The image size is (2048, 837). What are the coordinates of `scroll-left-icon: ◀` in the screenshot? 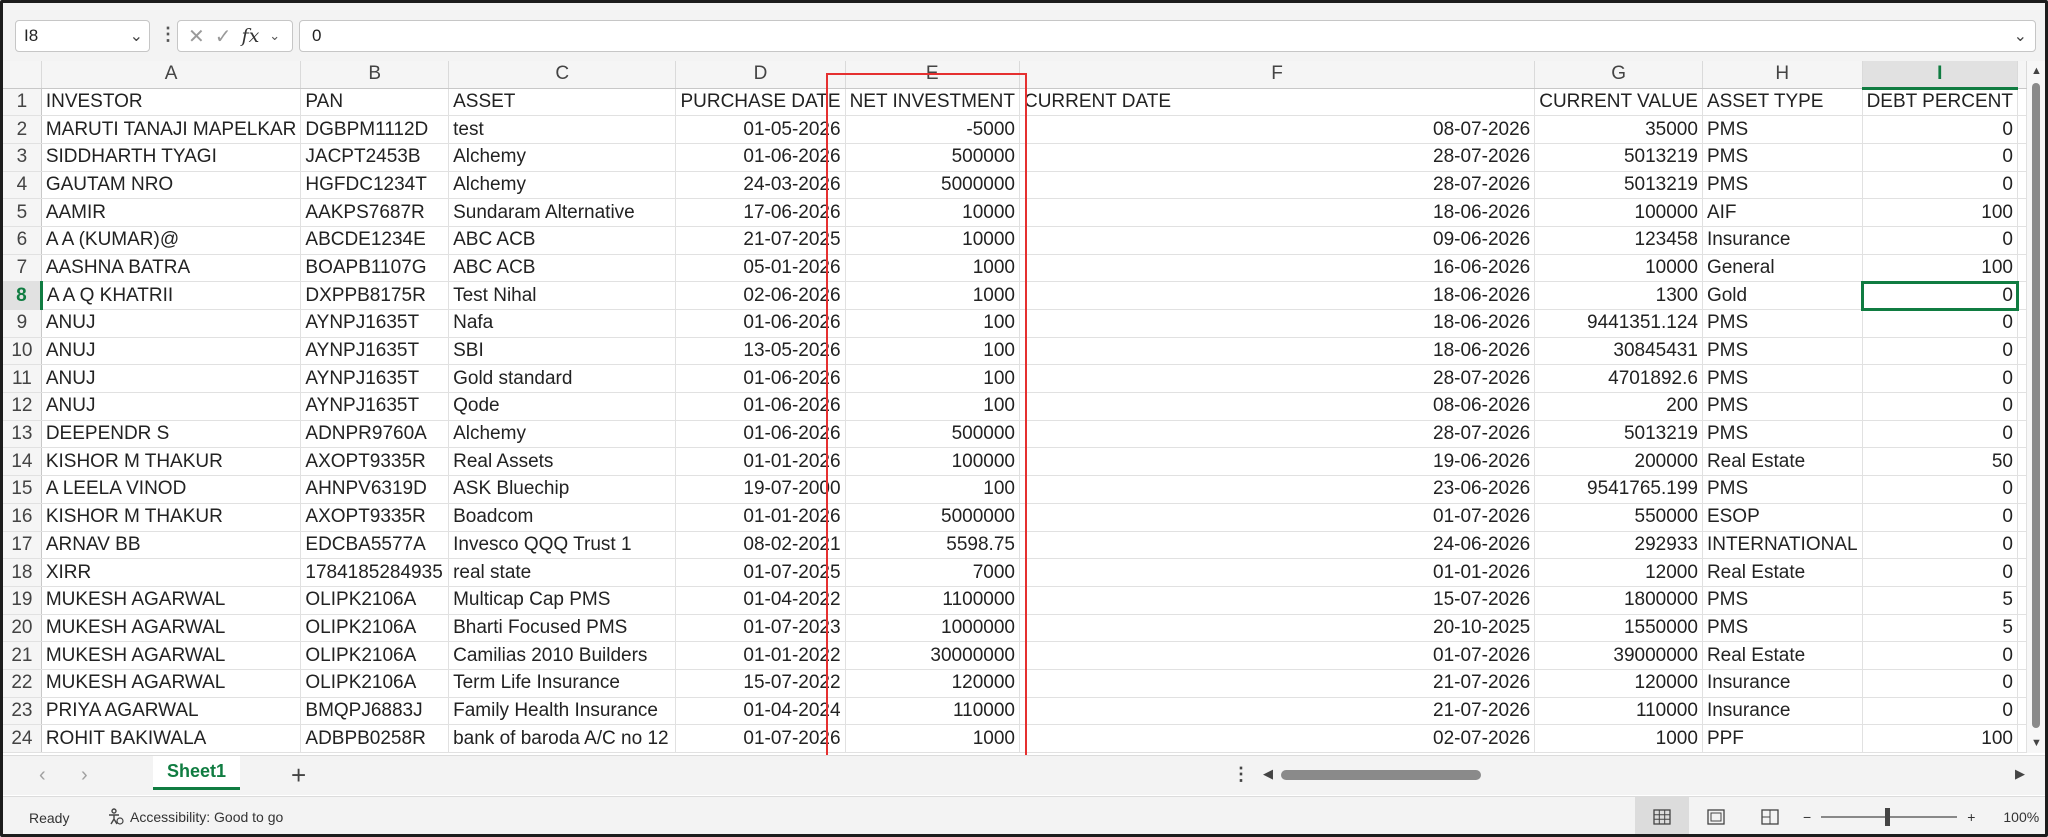 It's located at (1268, 774).